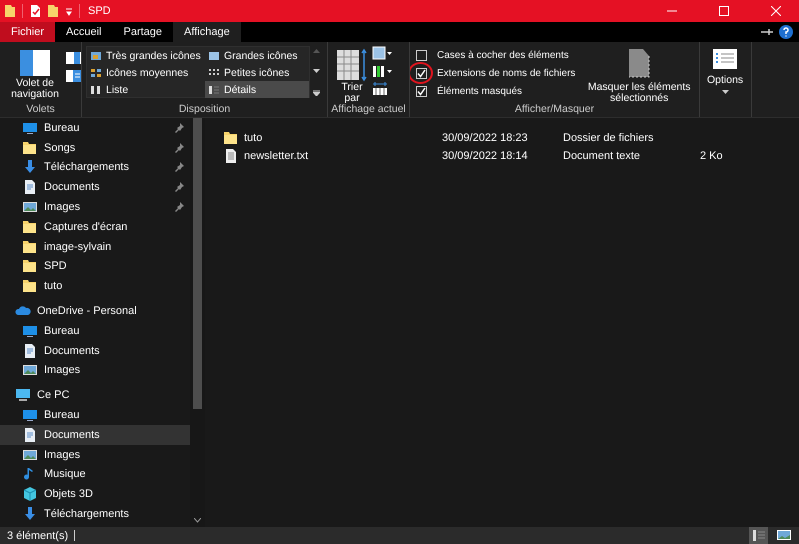  What do you see at coordinates (35, 63) in the screenshot?
I see `navigation-pane-icon` at bounding box center [35, 63].